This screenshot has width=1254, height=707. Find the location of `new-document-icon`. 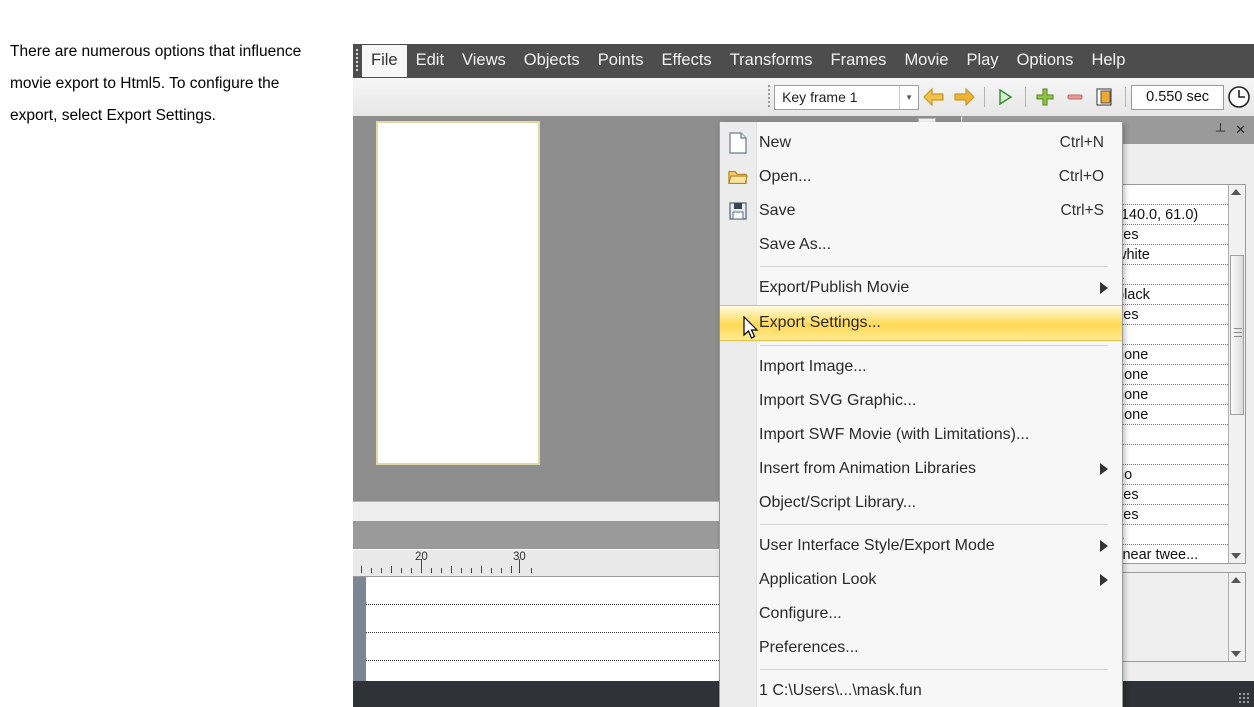

new-document-icon is located at coordinates (738, 143).